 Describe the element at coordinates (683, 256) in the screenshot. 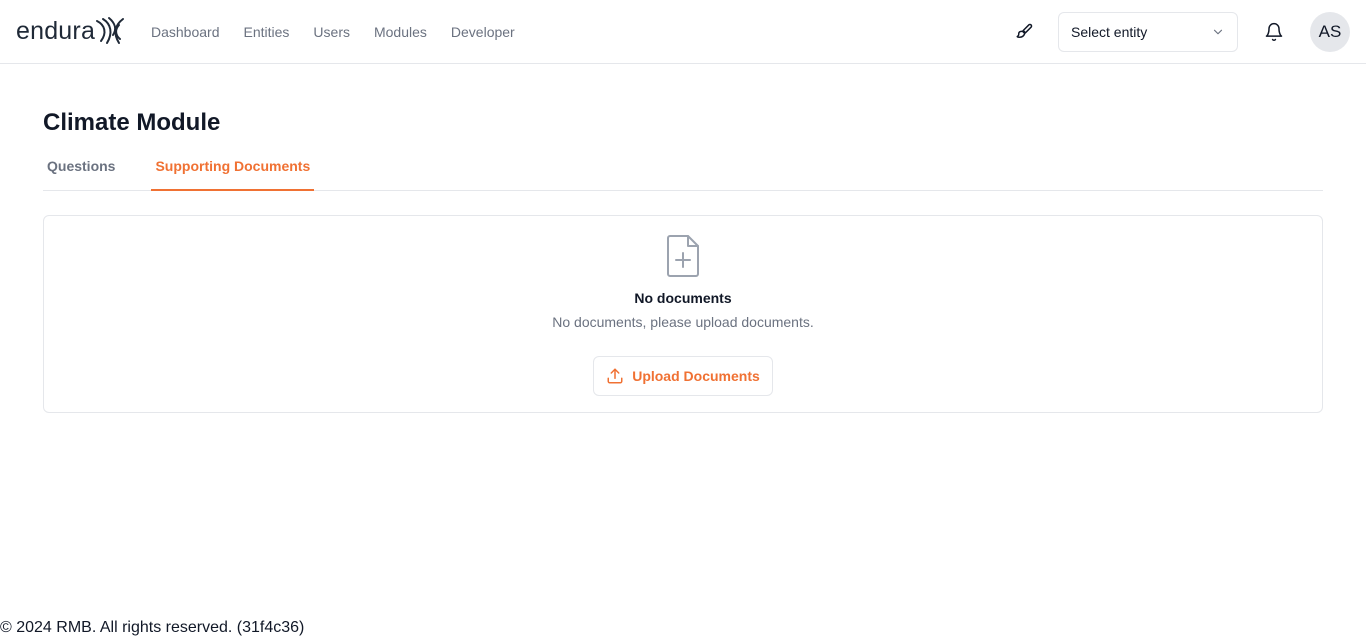

I see `file-plus-icon` at that location.